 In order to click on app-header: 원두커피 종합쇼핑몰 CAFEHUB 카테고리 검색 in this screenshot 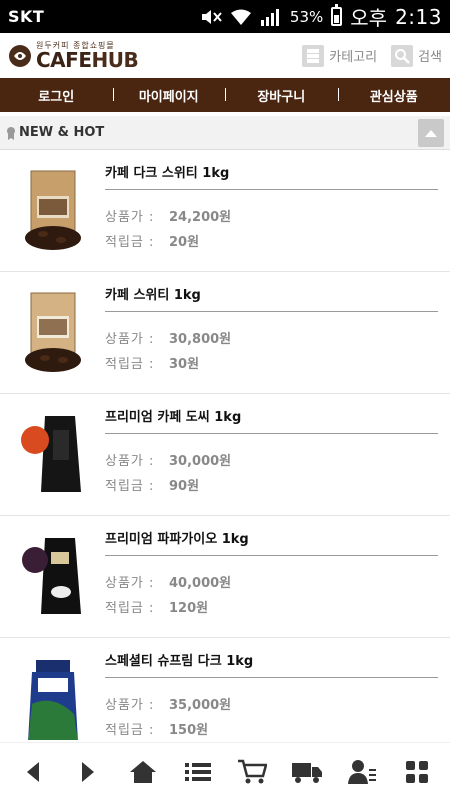, I will do `click(225, 55)`.